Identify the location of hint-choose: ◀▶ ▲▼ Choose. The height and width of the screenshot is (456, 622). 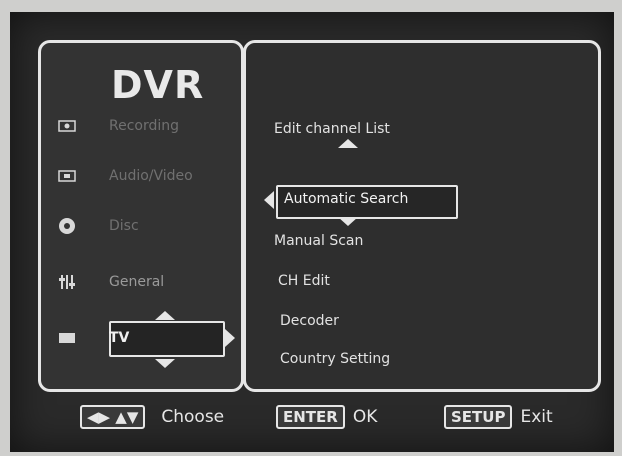
(152, 417).